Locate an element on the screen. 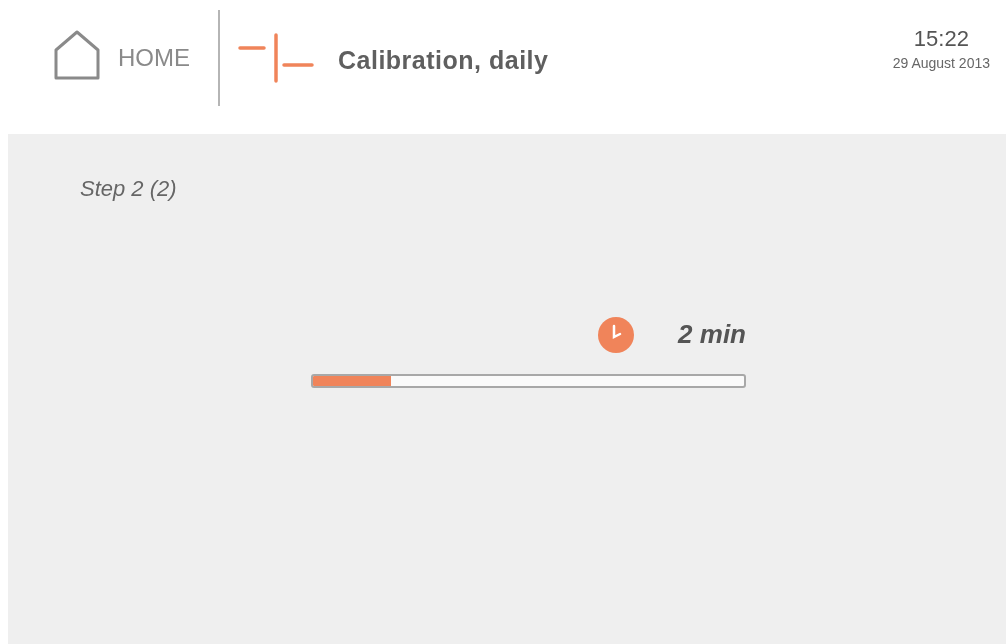  clock-time: 15:22 is located at coordinates (941, 39).